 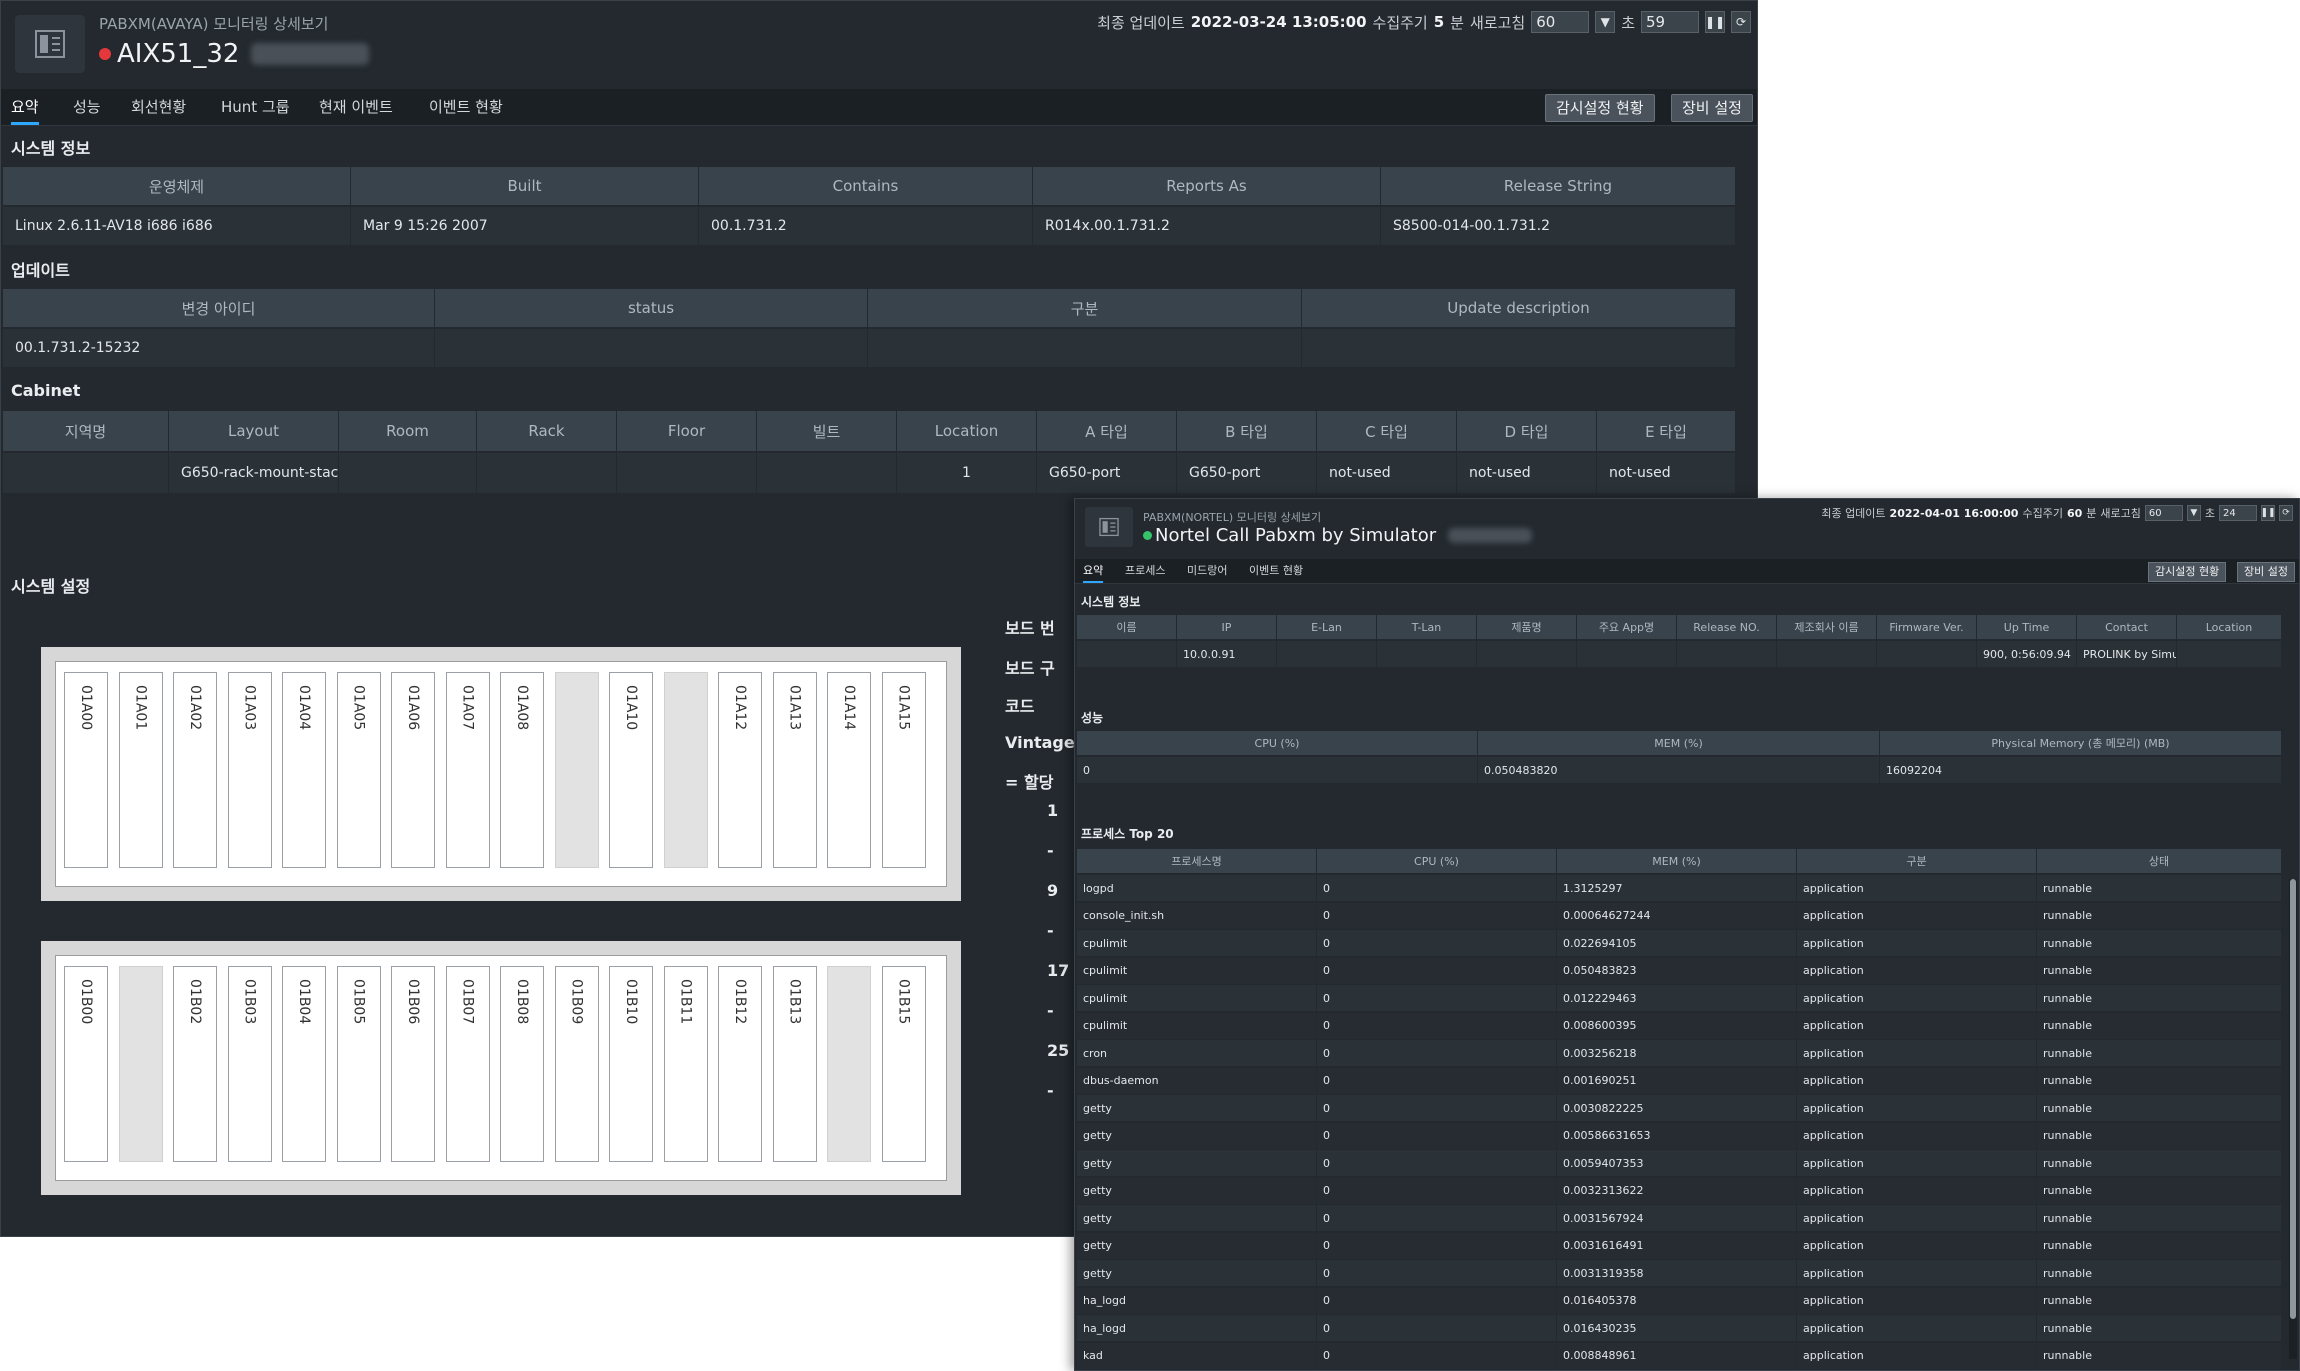 What do you see at coordinates (1197, 1190) in the screenshot?
I see `table-cell: getty` at bounding box center [1197, 1190].